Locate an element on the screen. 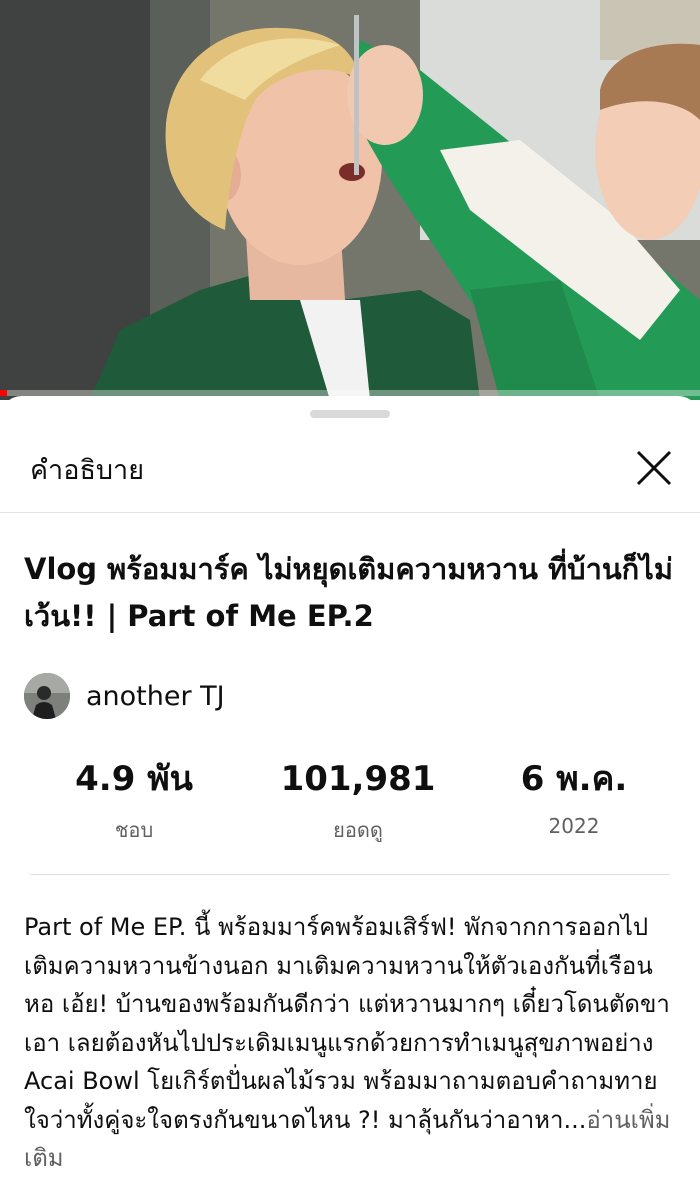  stat-likes: 4.9 พัน ชอบ is located at coordinates (134, 801).